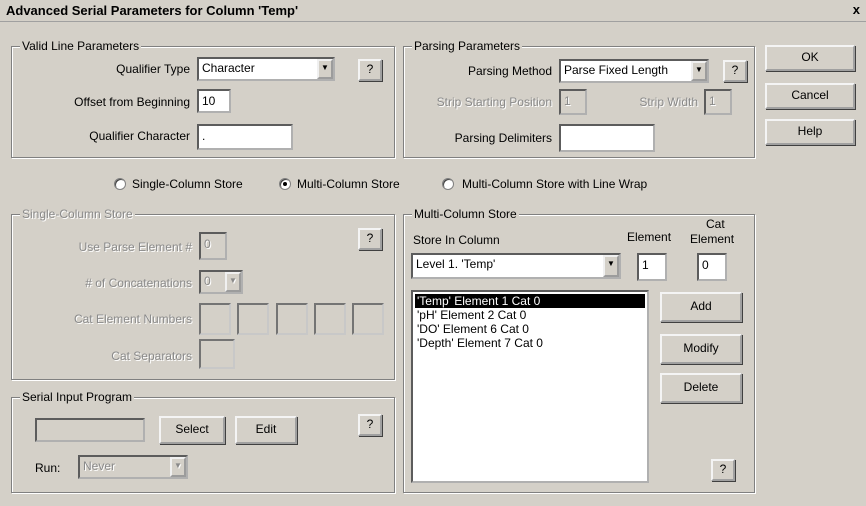 This screenshot has height=506, width=866. I want to click on qualifier-help-button: ?, so click(370, 70).